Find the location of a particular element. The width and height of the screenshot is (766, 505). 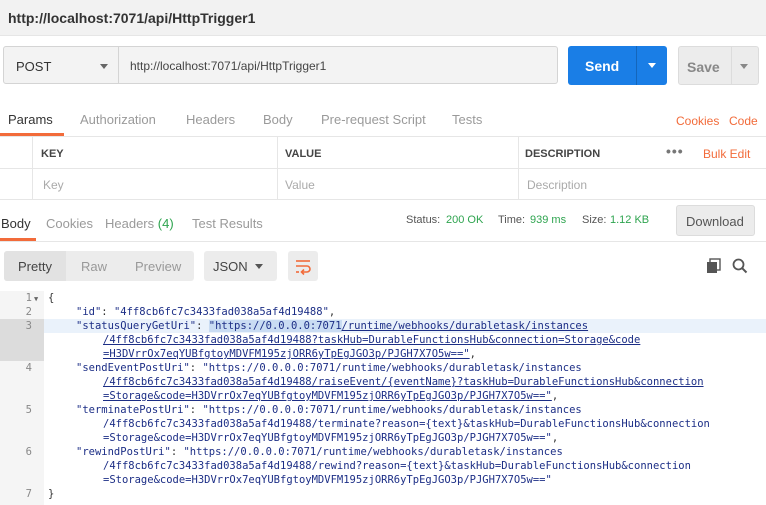

wrap-lines-icon is located at coordinates (303, 268).